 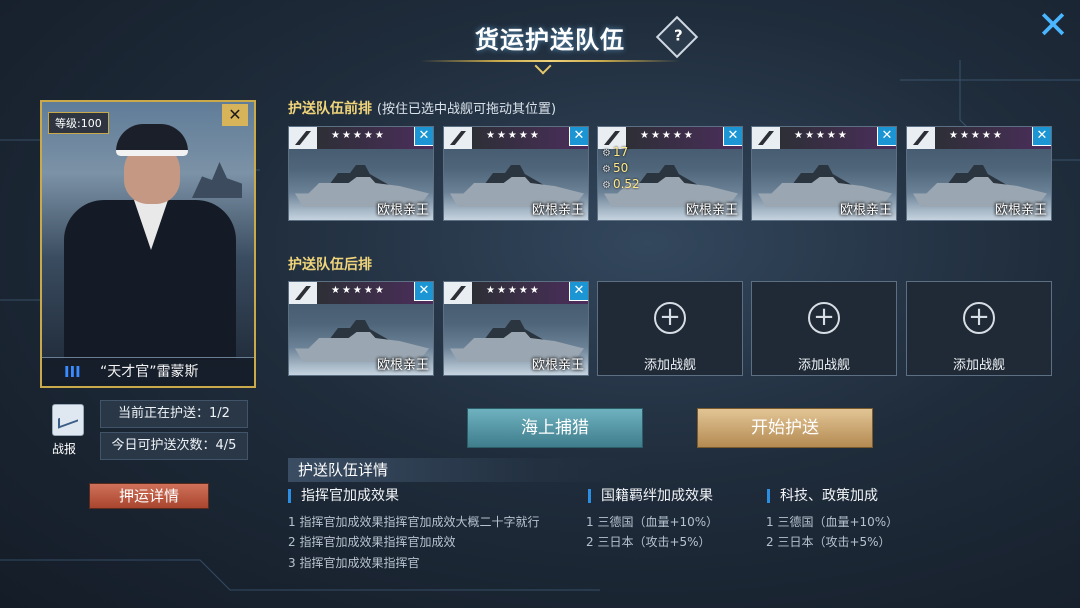 I want to click on commander-bonus-heading: 指挥官加成效果, so click(x=343, y=496).